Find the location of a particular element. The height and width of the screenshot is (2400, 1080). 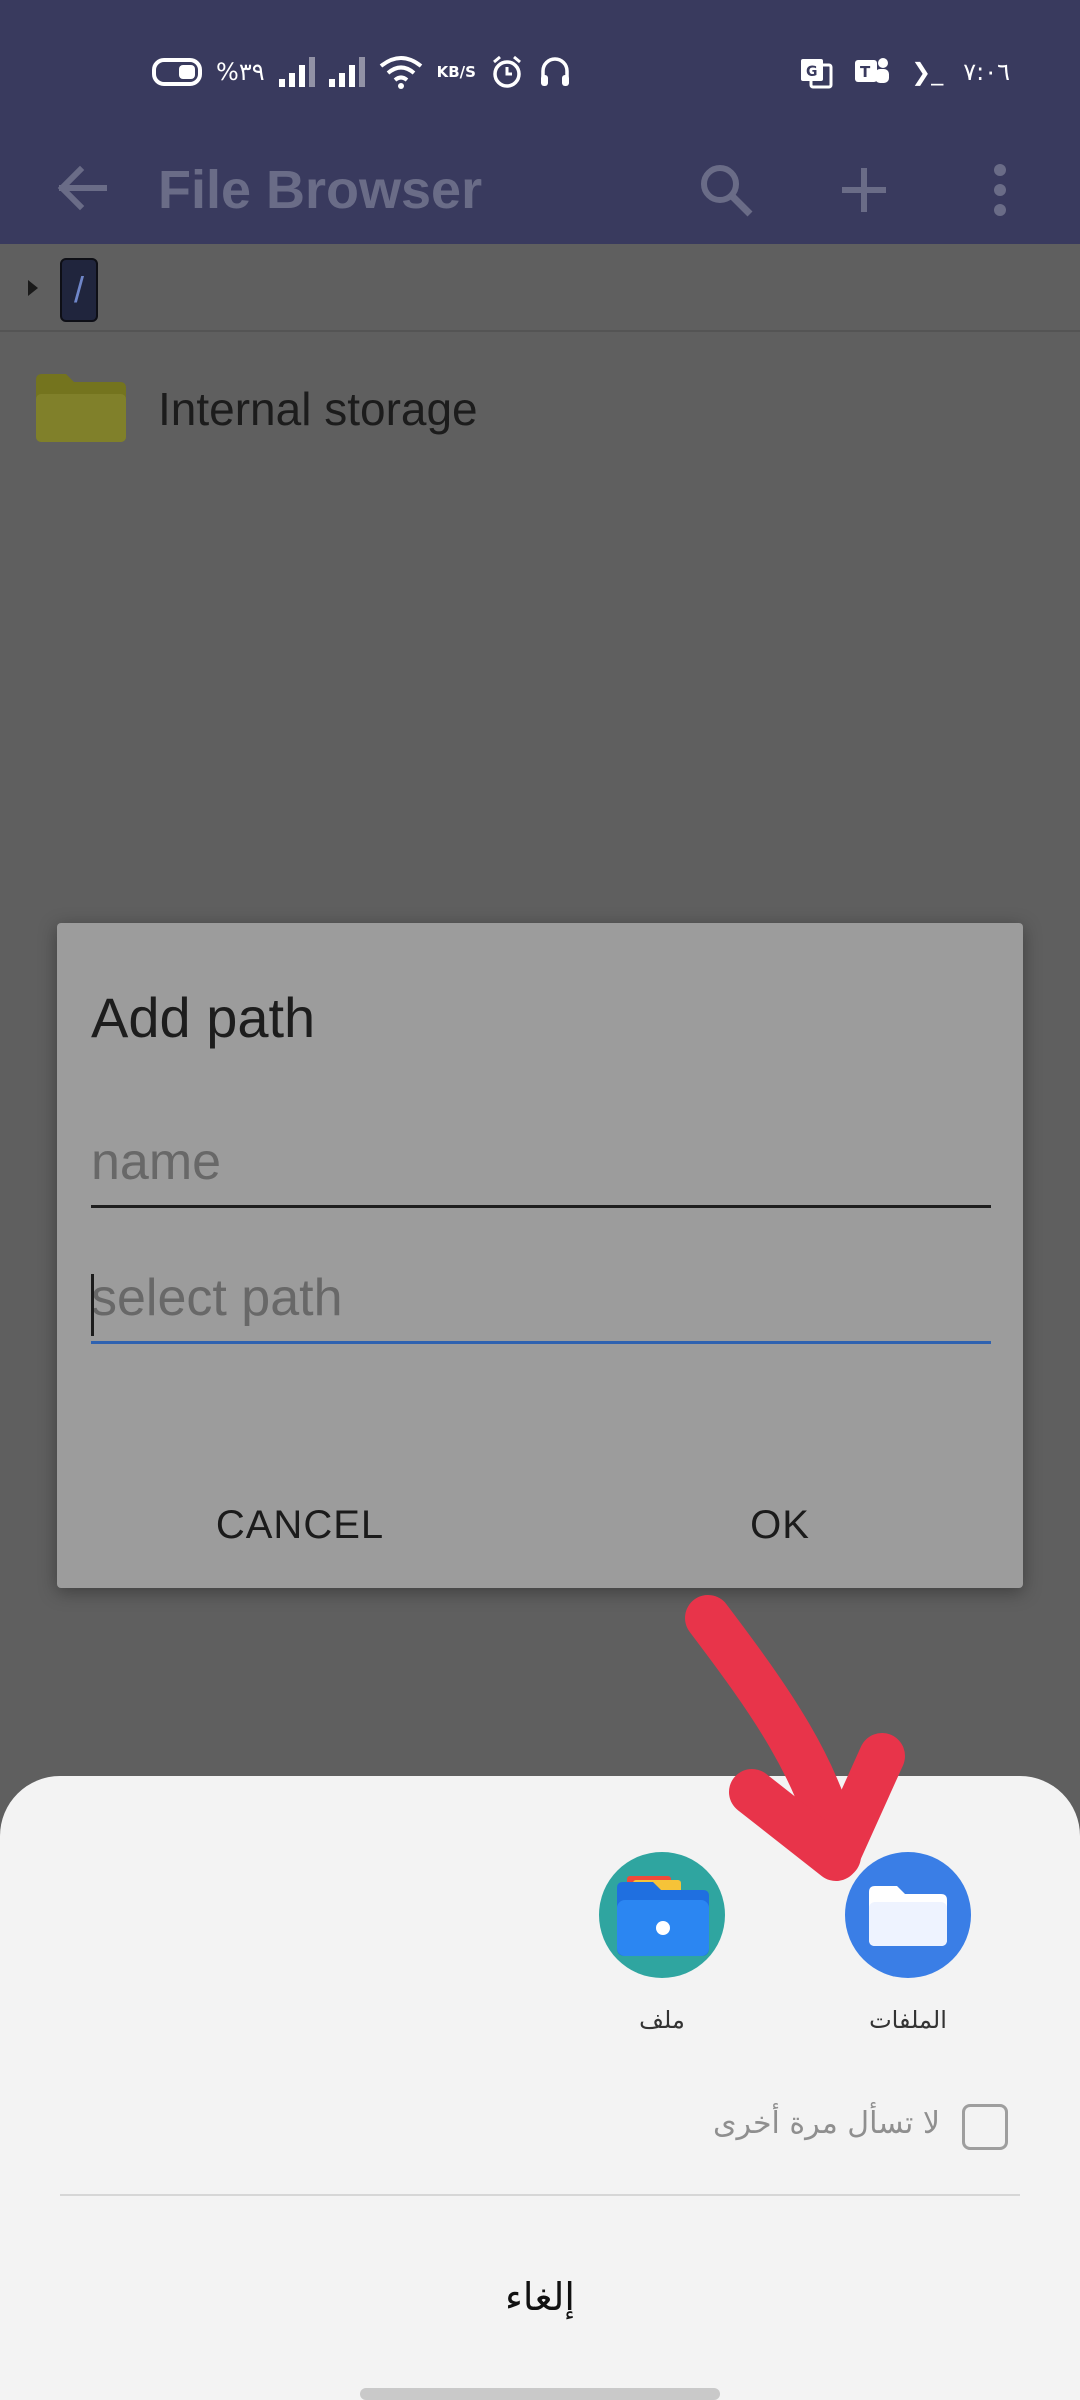

signal-sim2-icon is located at coordinates (346, 72).